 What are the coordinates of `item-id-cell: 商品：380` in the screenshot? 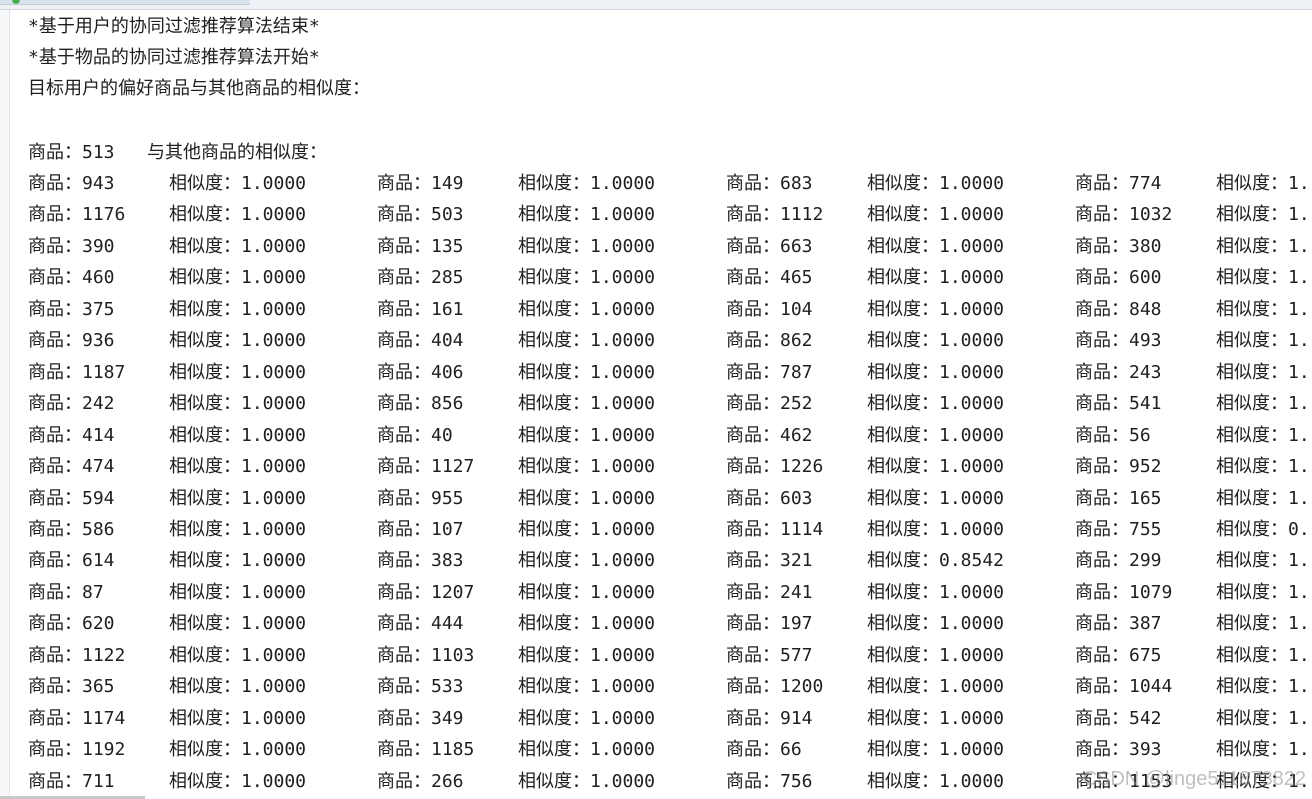 It's located at (1118, 246).